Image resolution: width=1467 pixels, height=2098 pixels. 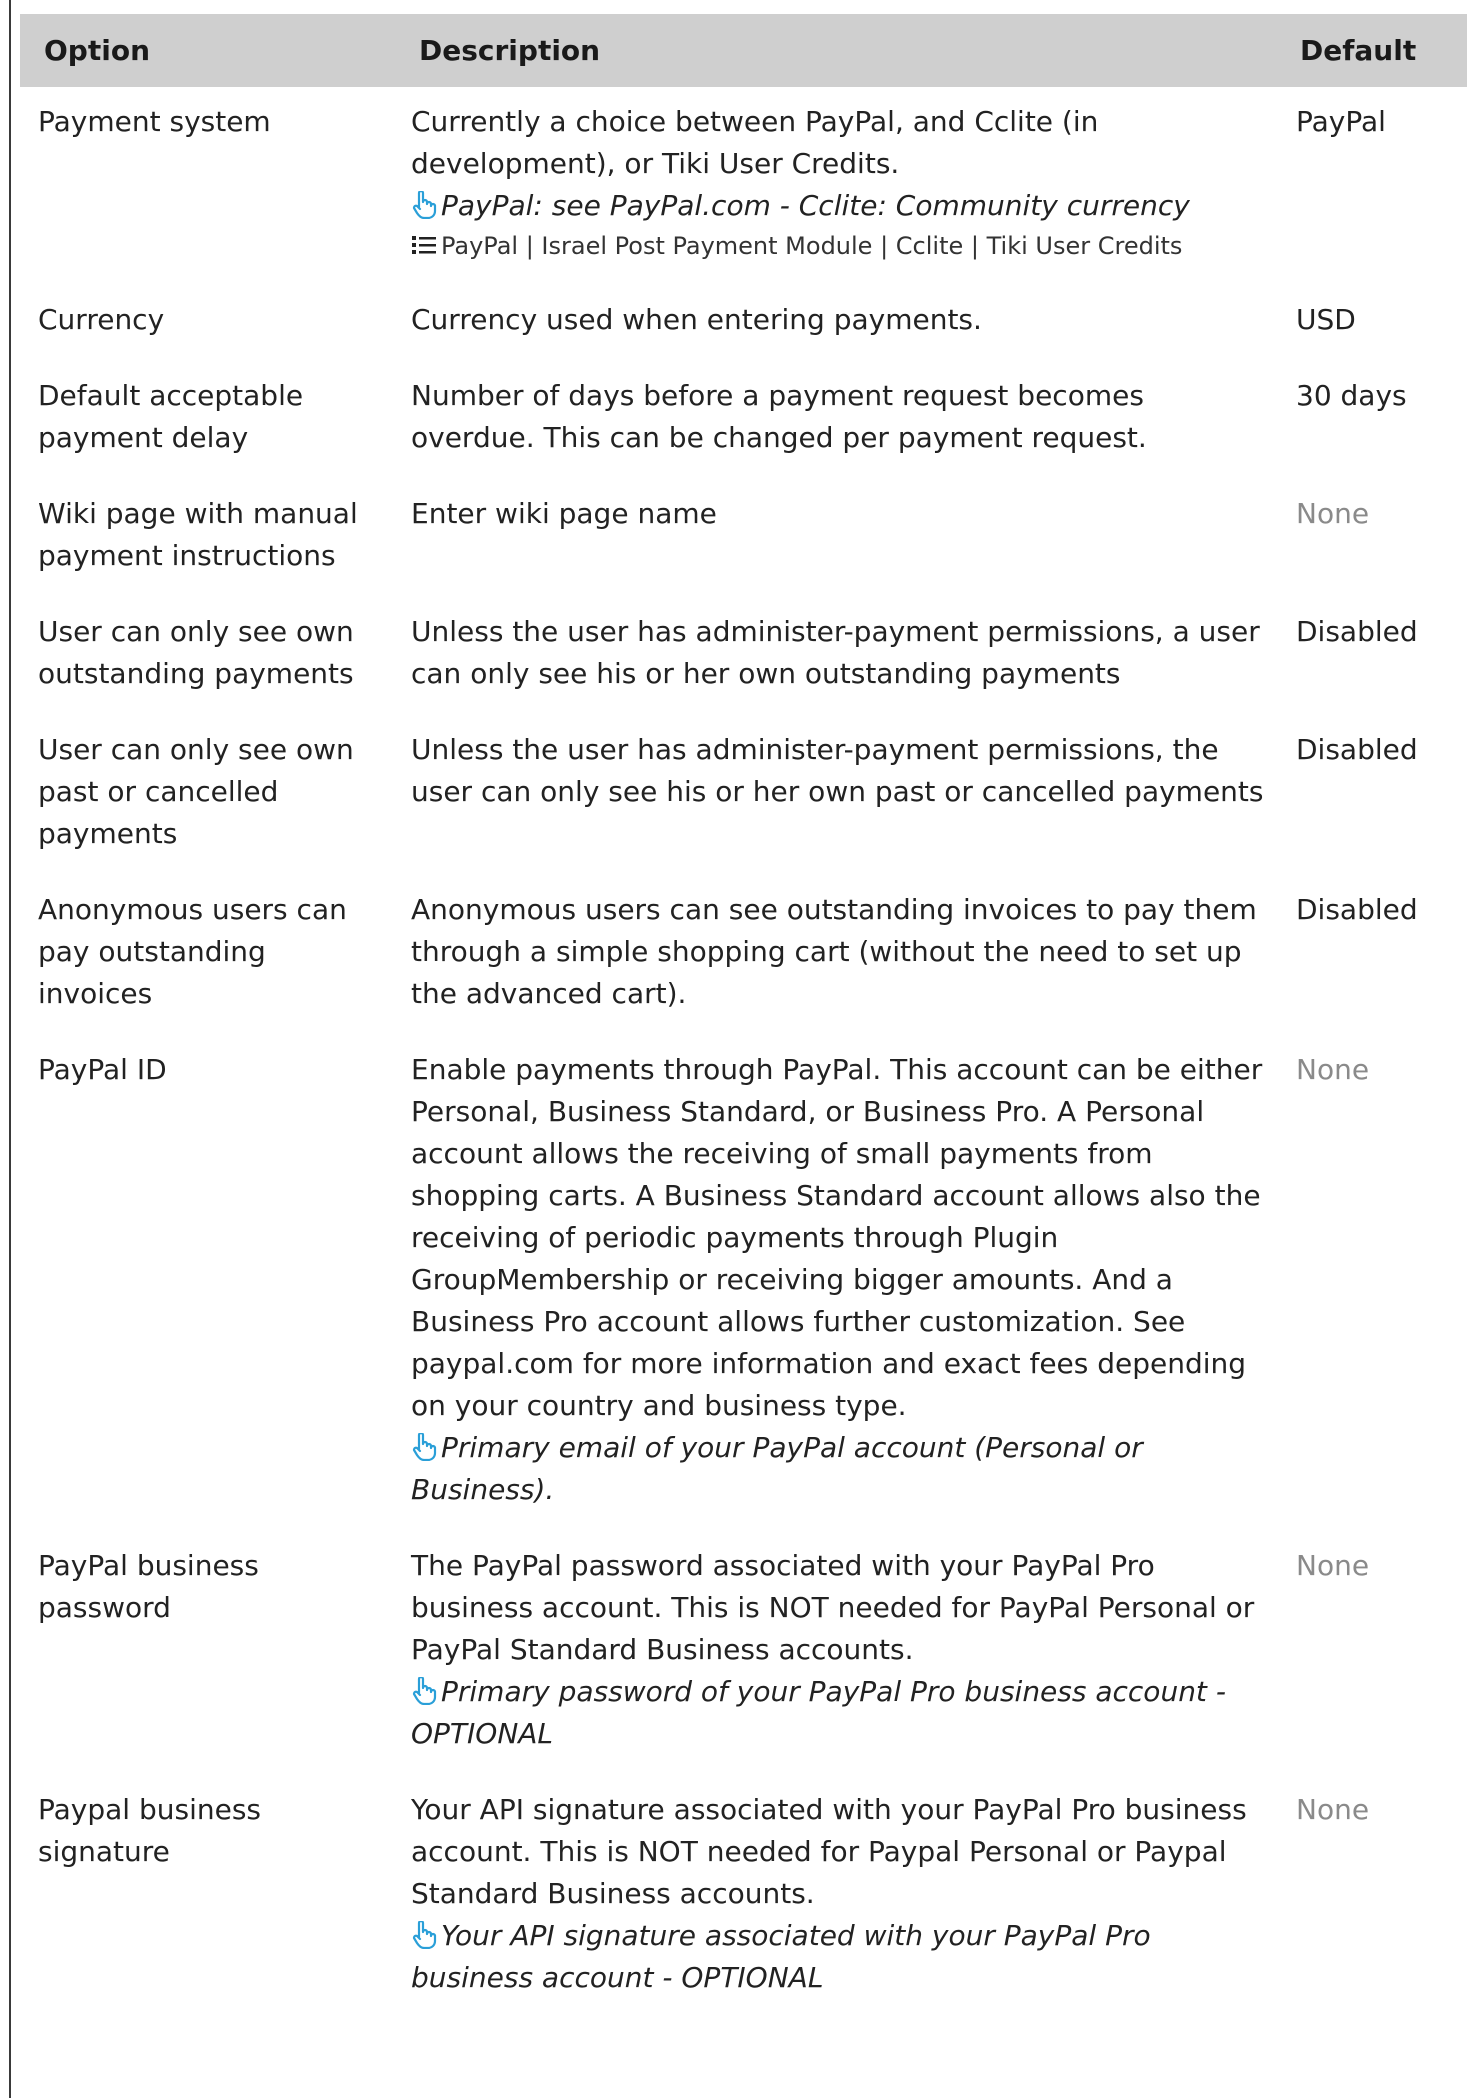 I want to click on left-border-rule, so click(x=10, y=1049).